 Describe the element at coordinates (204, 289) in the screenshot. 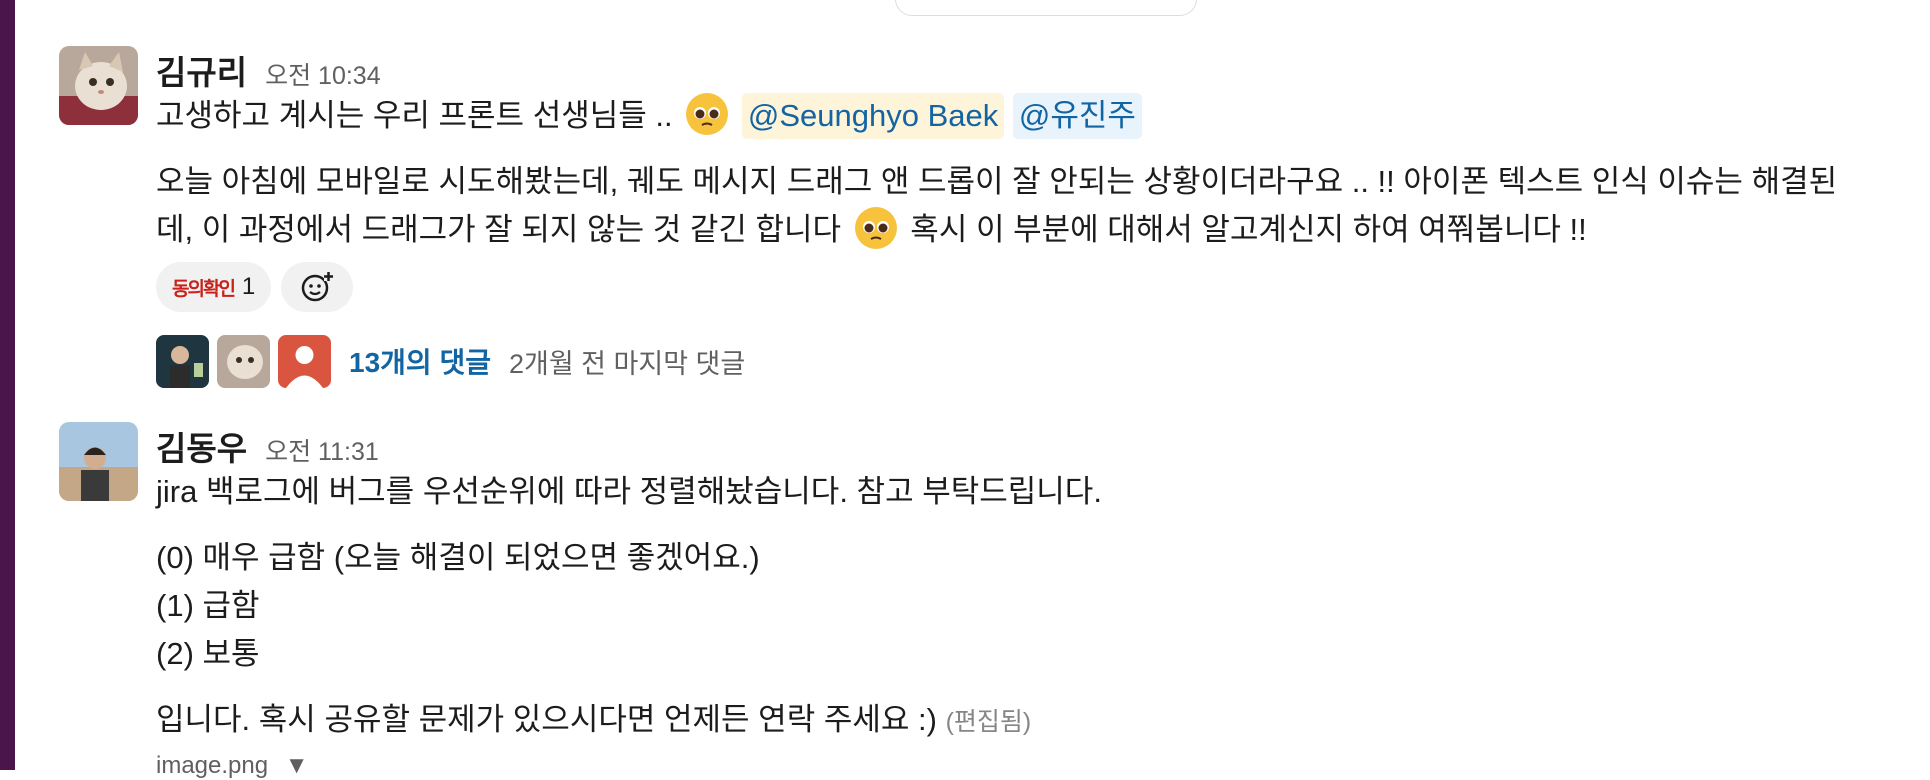

I see `agree-confirm-emoji: 동의확인` at that location.